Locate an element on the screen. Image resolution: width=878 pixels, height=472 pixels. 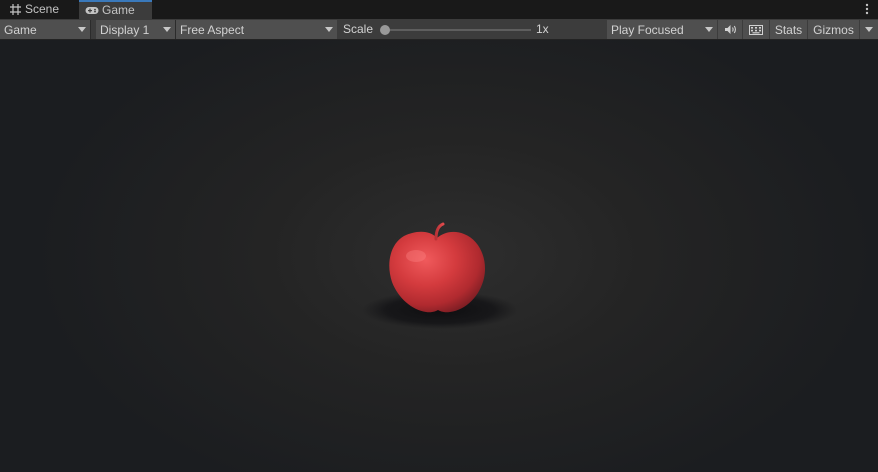
gizmos-button: Gizmos is located at coordinates (833, 29).